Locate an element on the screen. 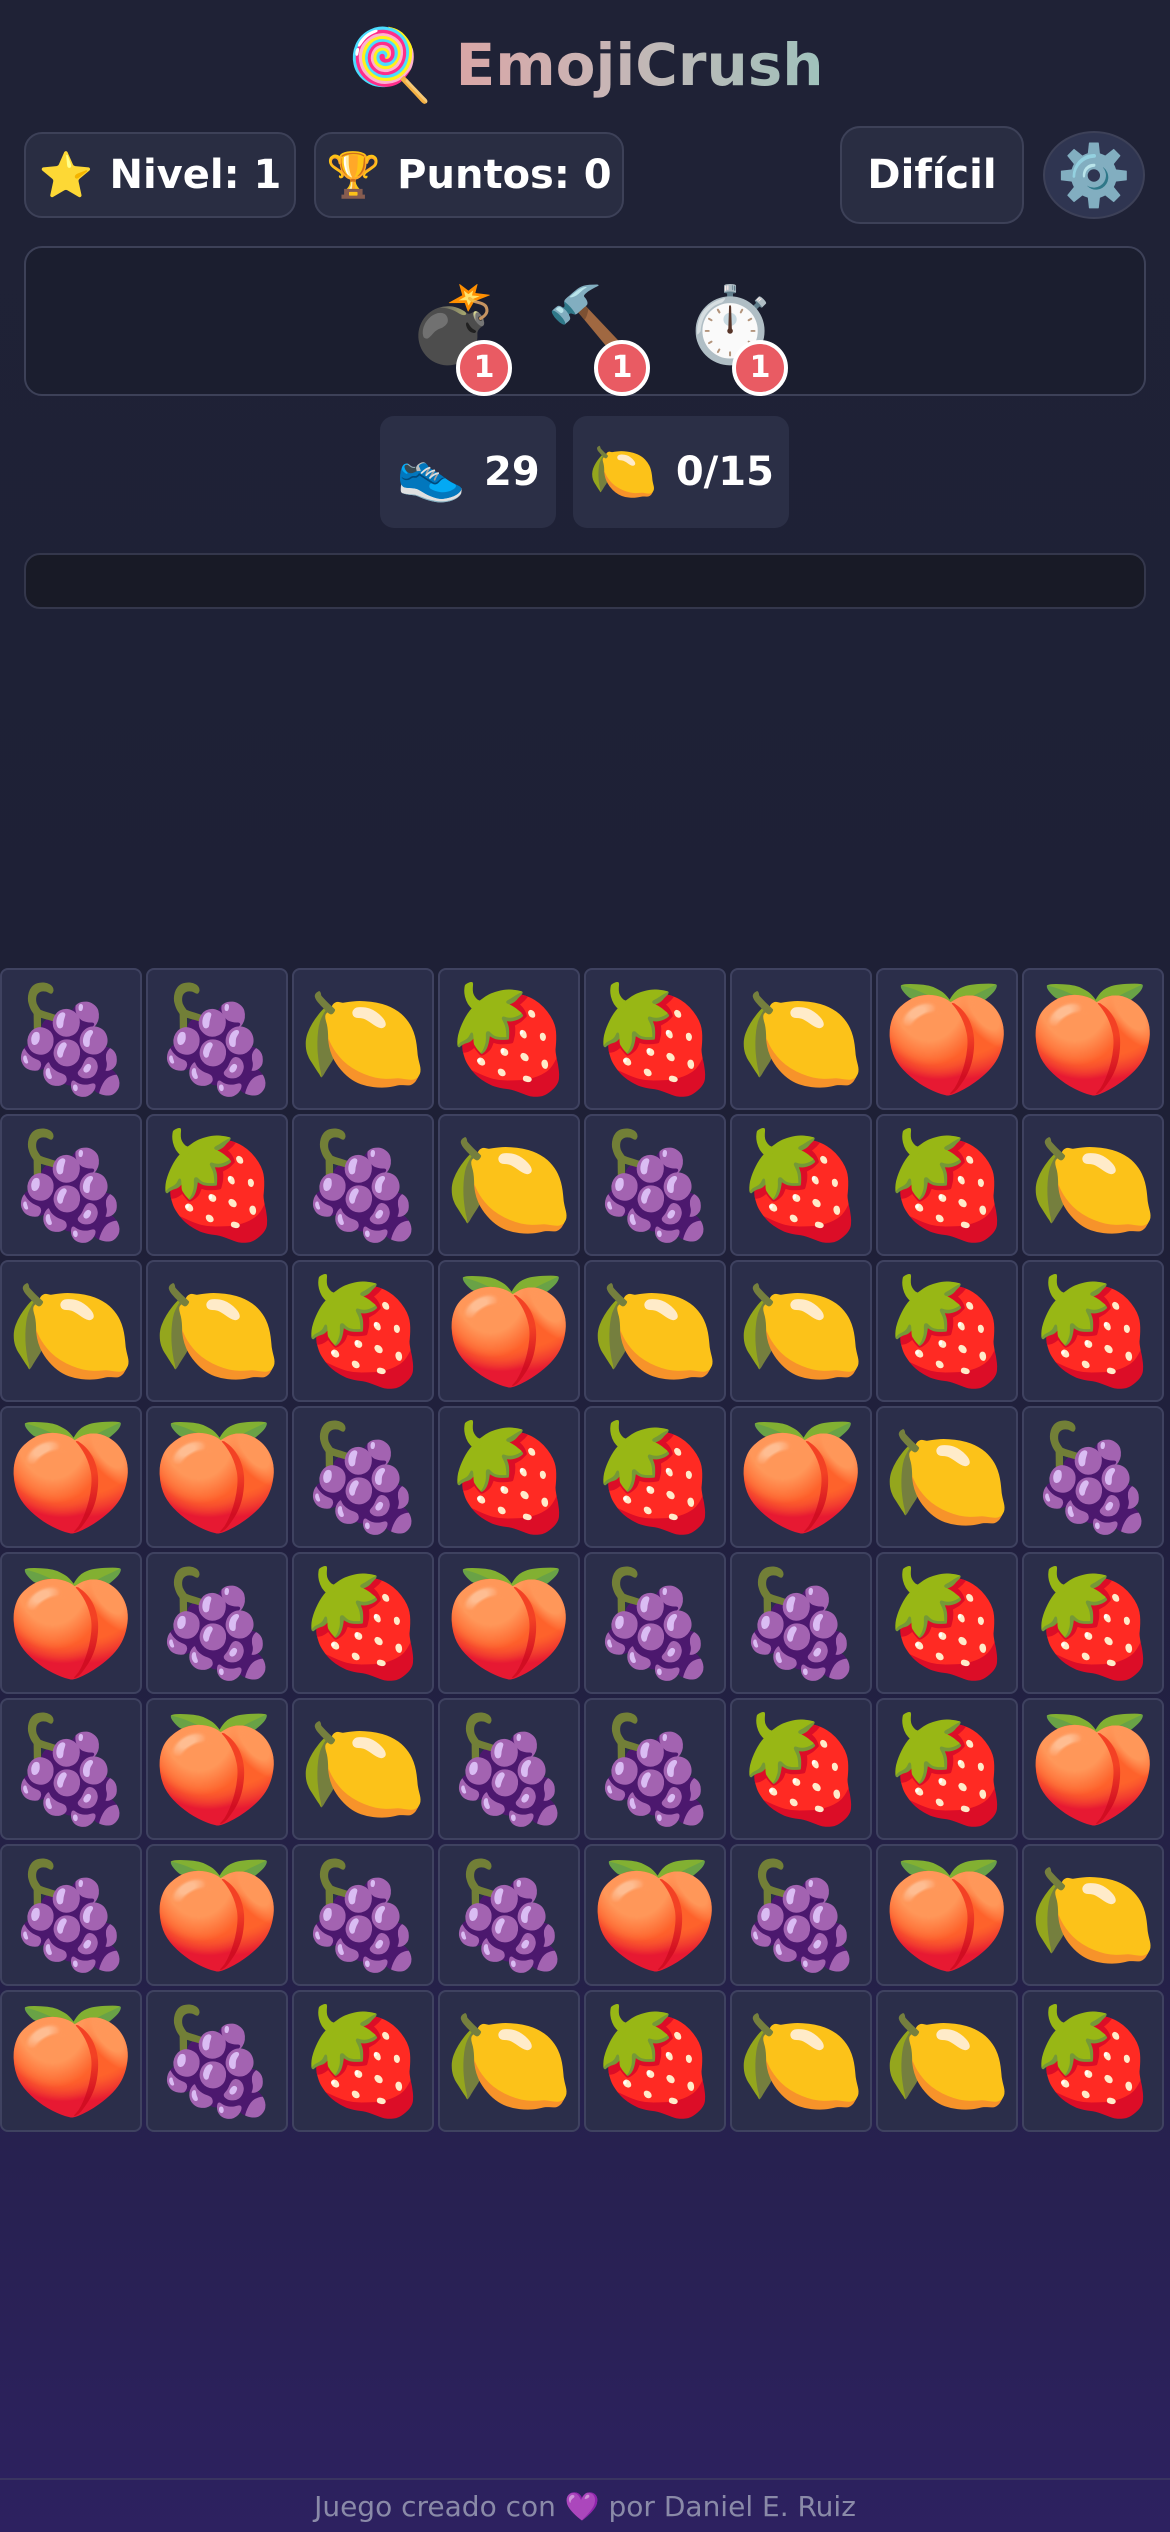  level-label: Nivel: 1 is located at coordinates (195, 175).